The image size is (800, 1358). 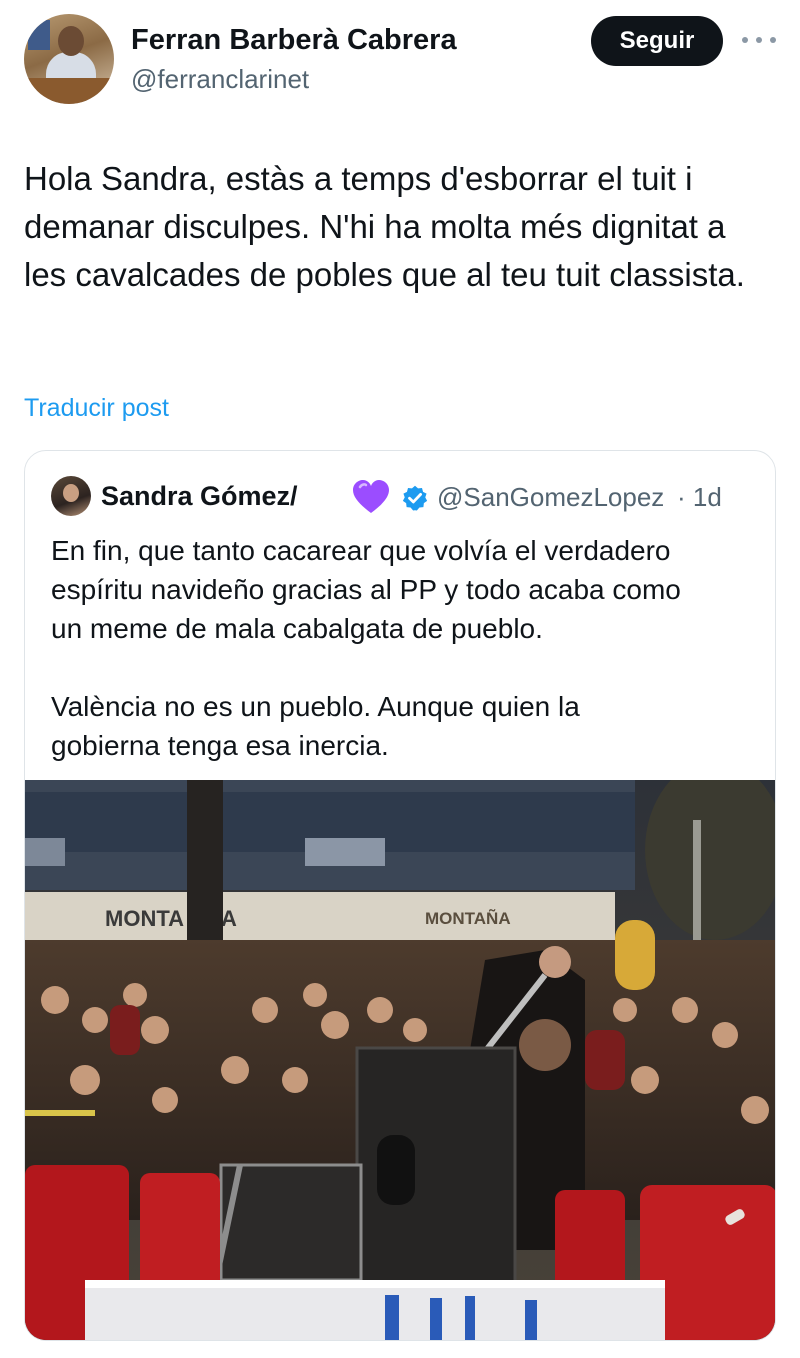 I want to click on quoted-author-name: Sandra Gómez/, so click(x=199, y=496).